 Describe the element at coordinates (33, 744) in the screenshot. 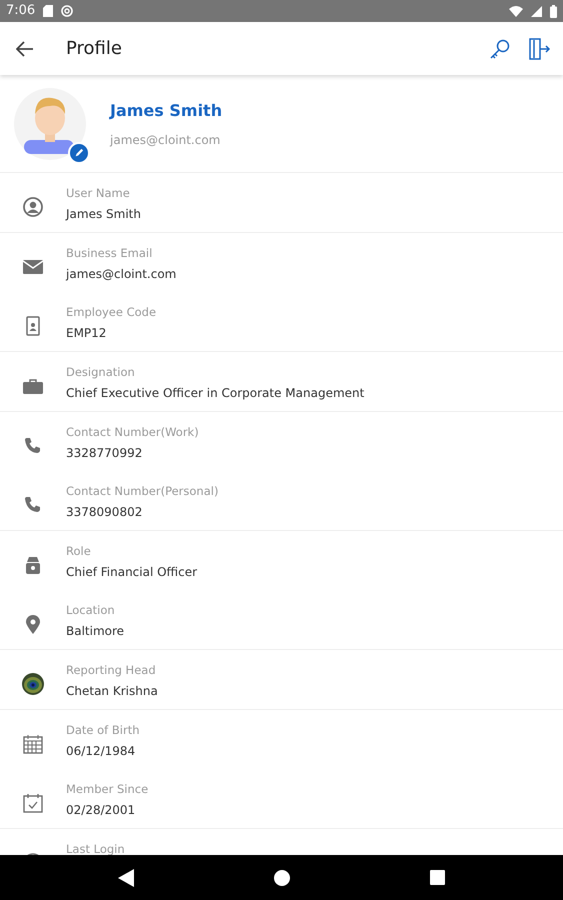

I see `calendar-icon` at that location.